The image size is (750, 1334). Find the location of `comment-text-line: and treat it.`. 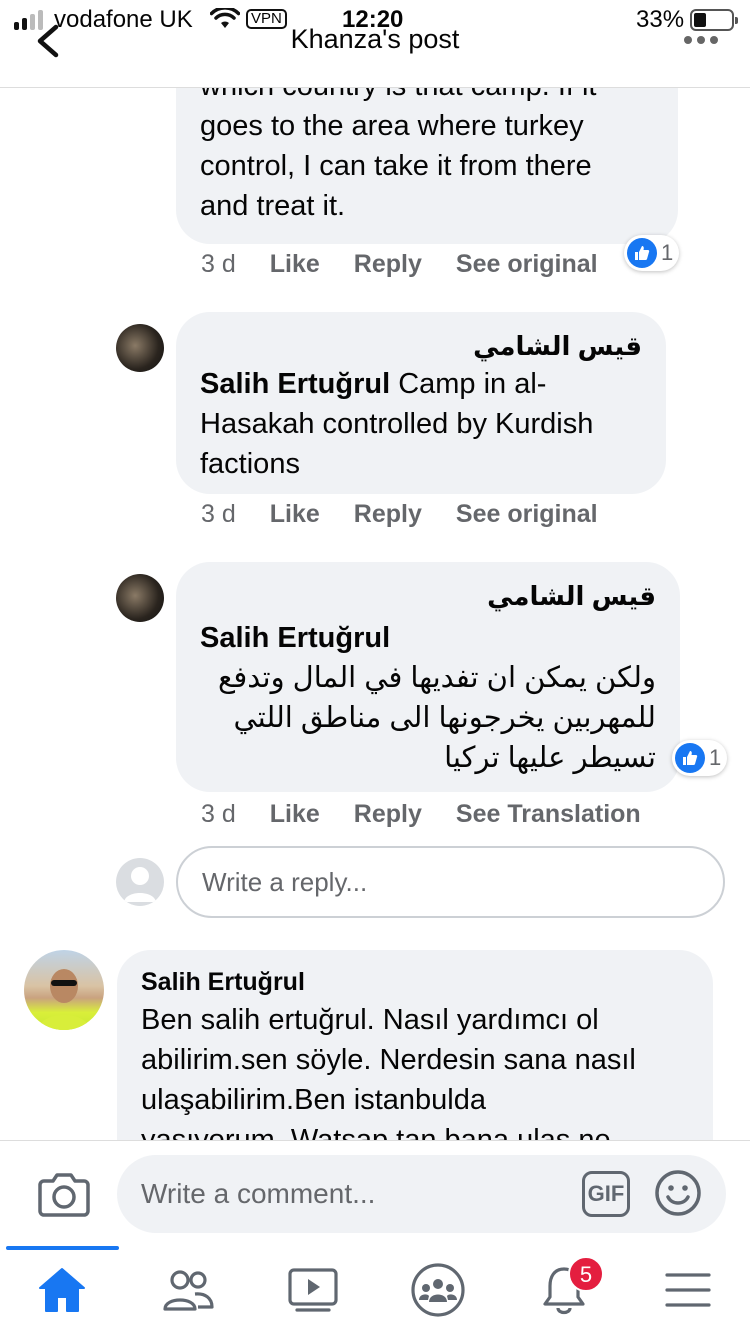

comment-text-line: and treat it. is located at coordinates (273, 206).